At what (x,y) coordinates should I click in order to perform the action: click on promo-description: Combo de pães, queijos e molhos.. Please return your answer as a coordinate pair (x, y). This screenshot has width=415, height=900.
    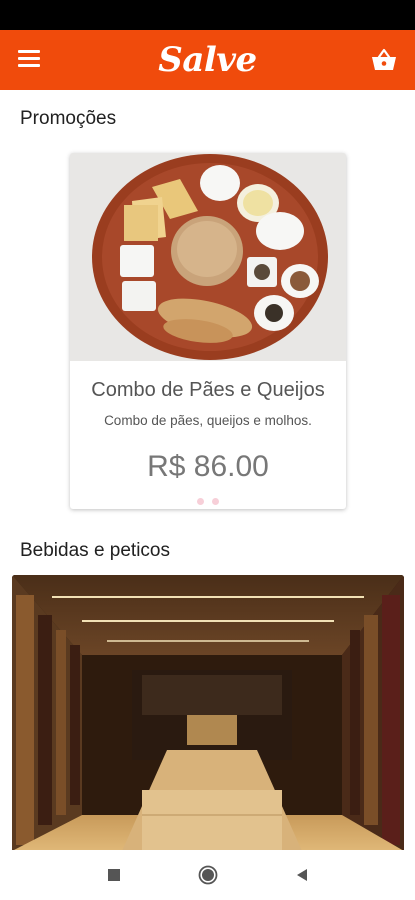
    Looking at the image, I should click on (208, 420).